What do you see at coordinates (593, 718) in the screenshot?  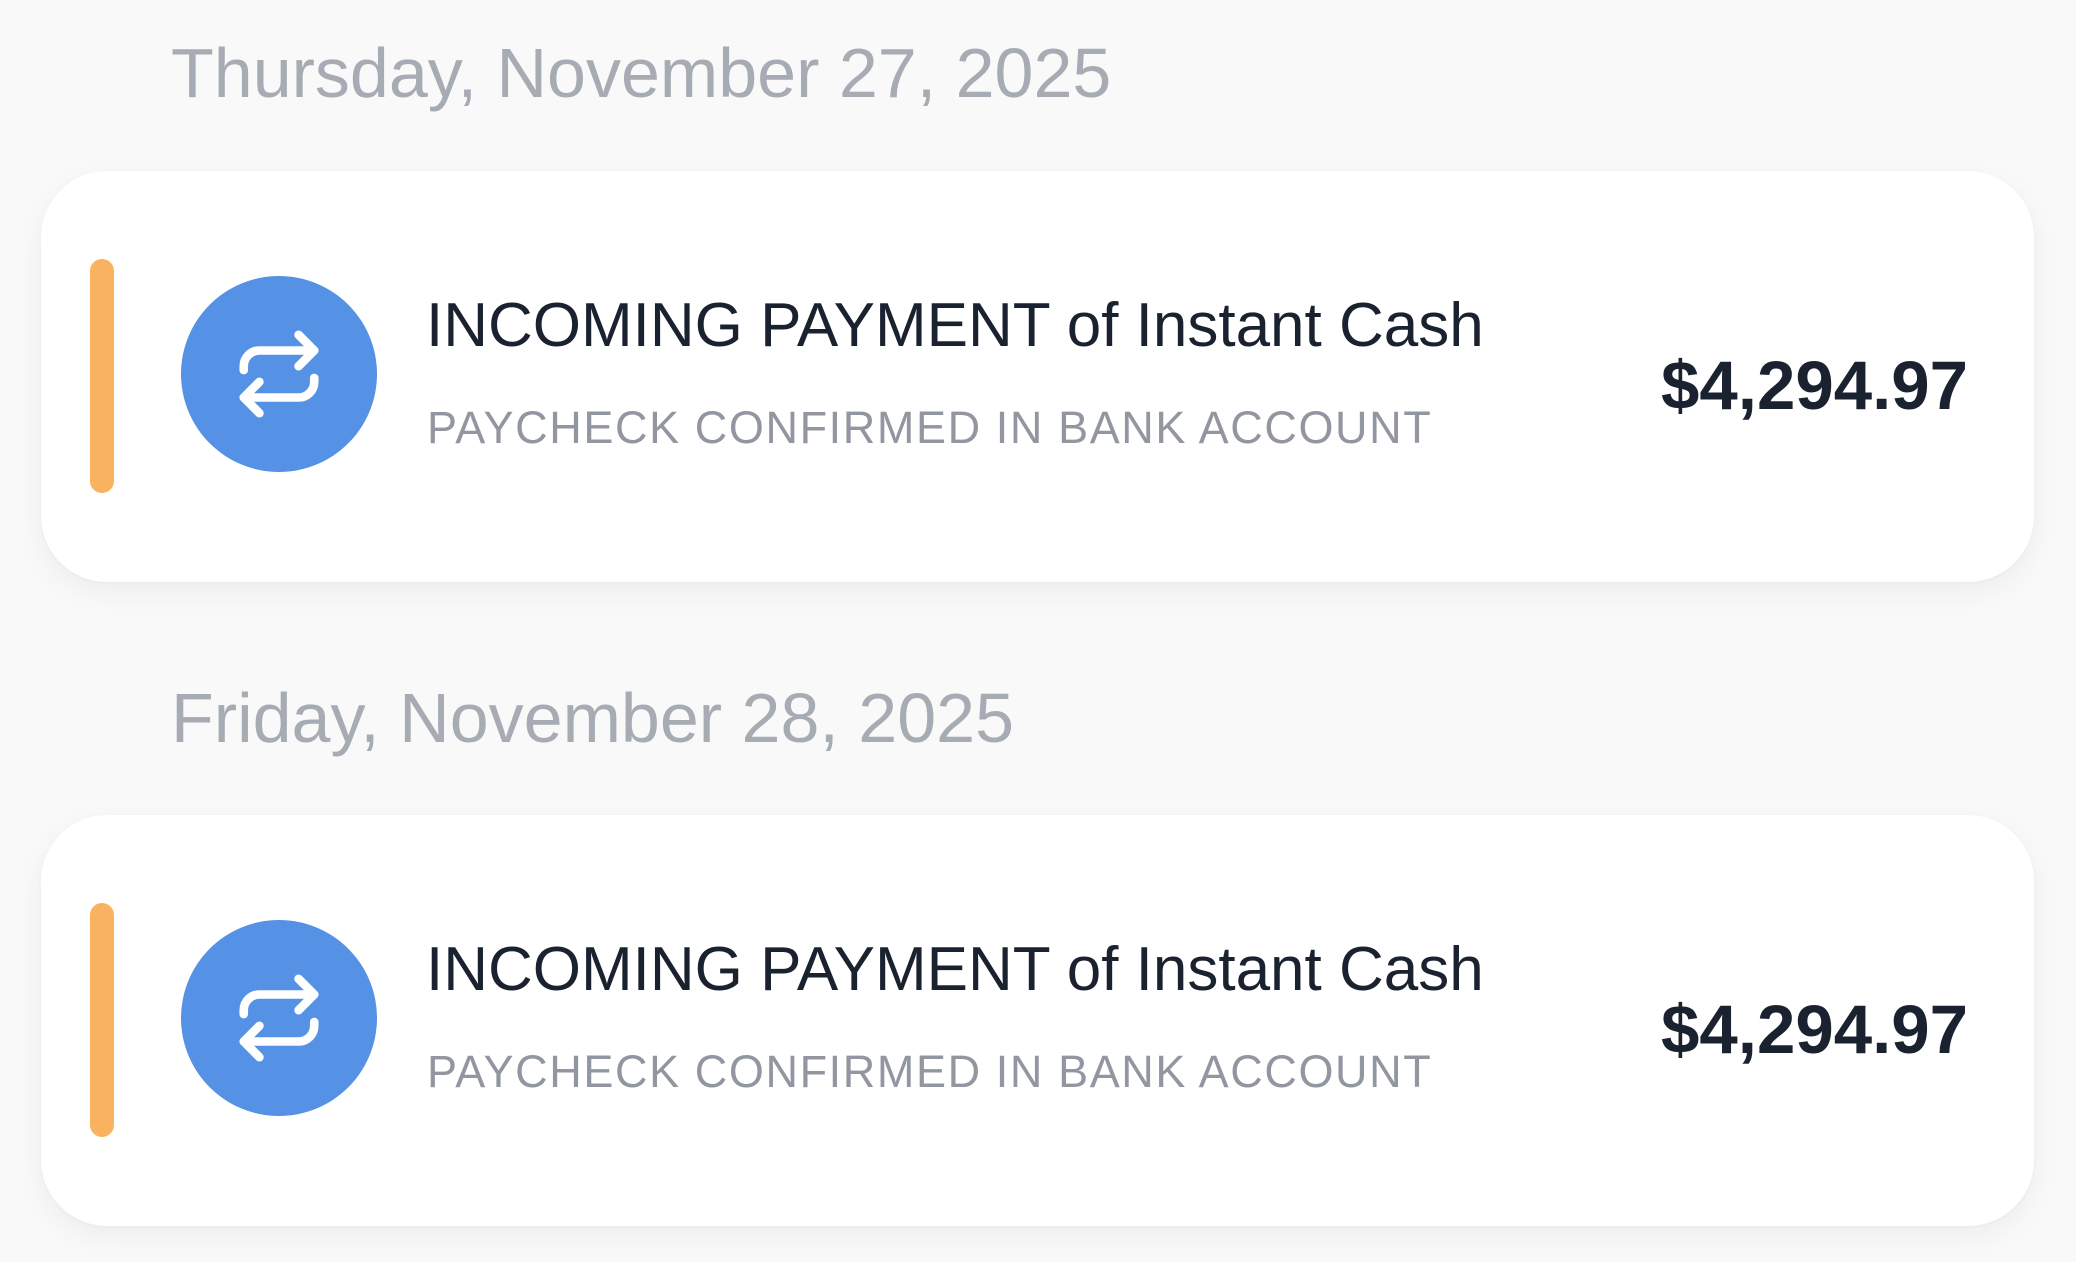 I see `date-heading: Friday, November 28, 2025` at bounding box center [593, 718].